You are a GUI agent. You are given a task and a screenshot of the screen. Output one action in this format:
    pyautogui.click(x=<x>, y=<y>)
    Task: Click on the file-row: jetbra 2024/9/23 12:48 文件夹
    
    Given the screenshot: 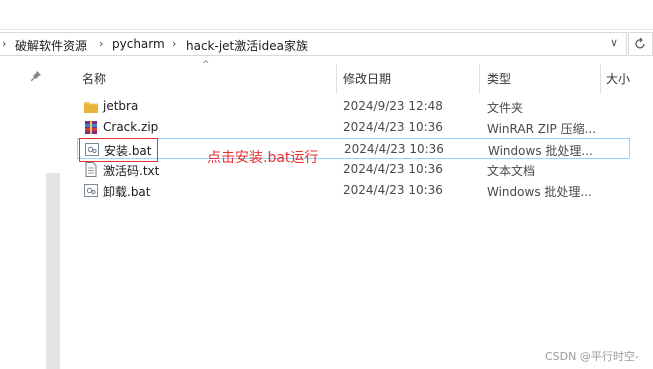 What is the action you would take?
    pyautogui.click(x=358, y=106)
    